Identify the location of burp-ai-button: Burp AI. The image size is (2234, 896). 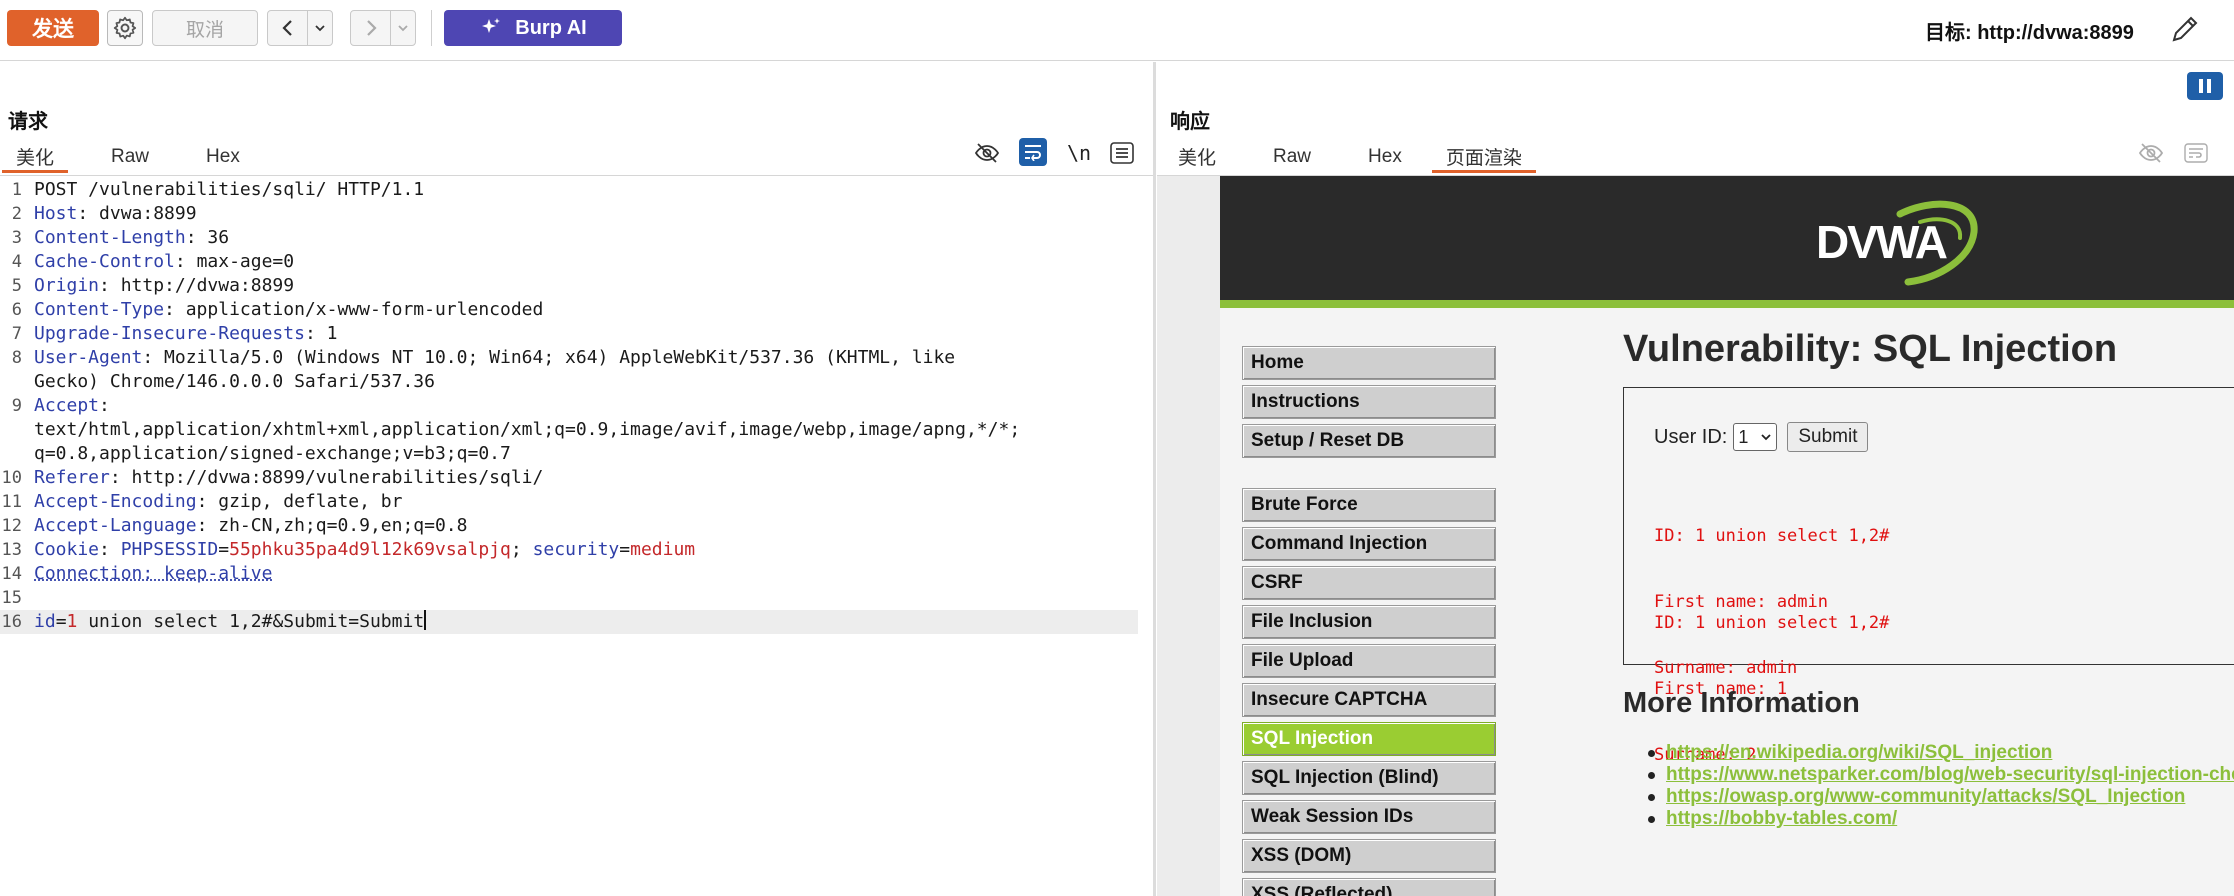
(533, 28).